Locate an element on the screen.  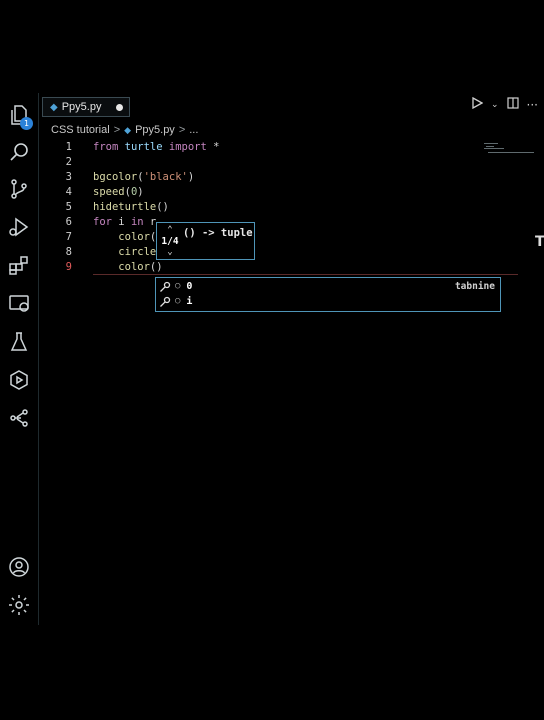
code-text: color() is located at coordinates (140, 267).